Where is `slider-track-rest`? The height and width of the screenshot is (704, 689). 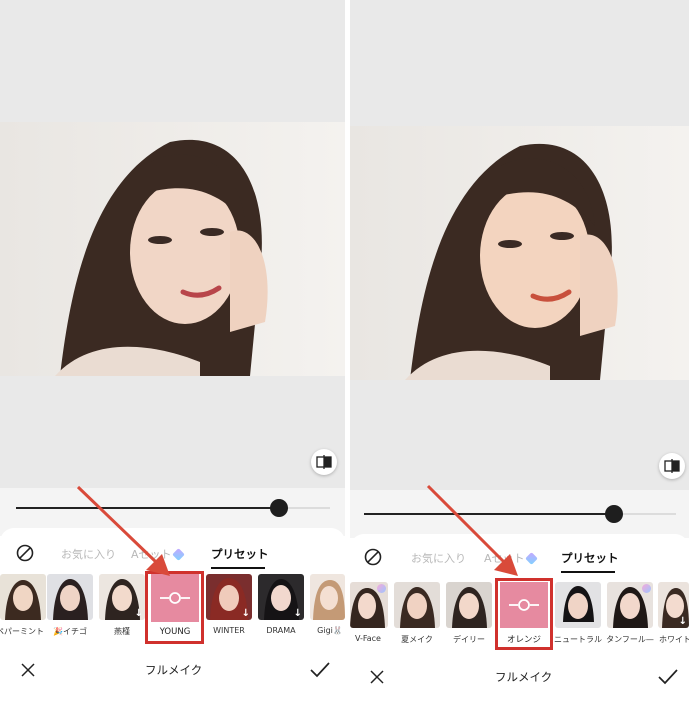
slider-track-rest is located at coordinates (645, 514).